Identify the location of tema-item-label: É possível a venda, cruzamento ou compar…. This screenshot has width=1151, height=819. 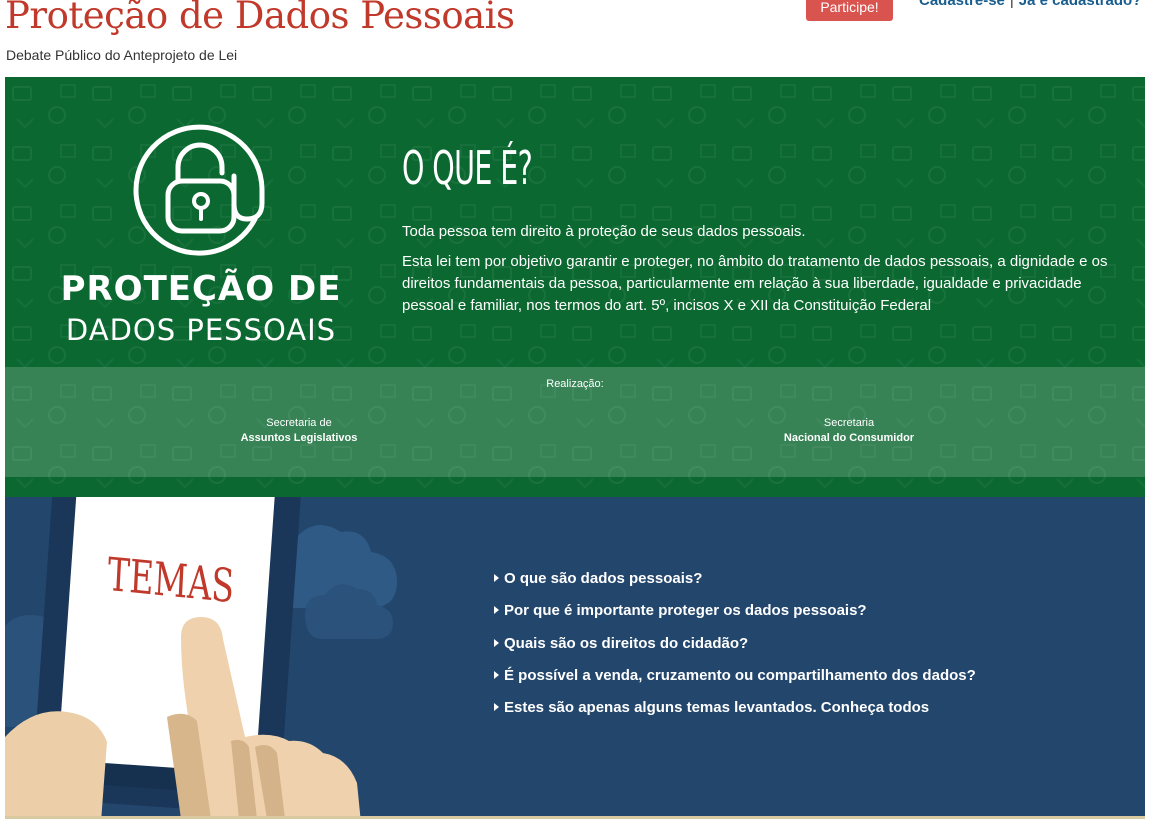
(740, 675).